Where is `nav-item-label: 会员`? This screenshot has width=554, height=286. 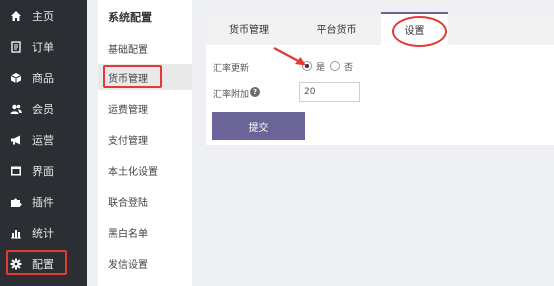
nav-item-label: 会员 is located at coordinates (43, 109).